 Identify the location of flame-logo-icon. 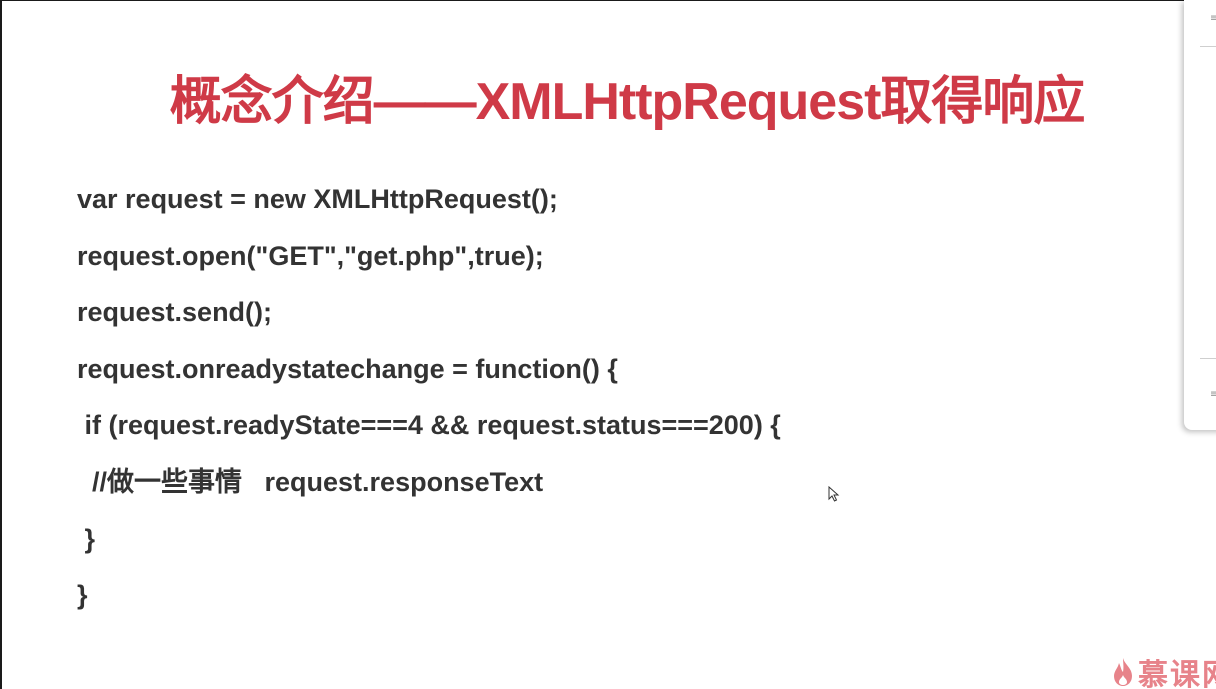
(1123, 671).